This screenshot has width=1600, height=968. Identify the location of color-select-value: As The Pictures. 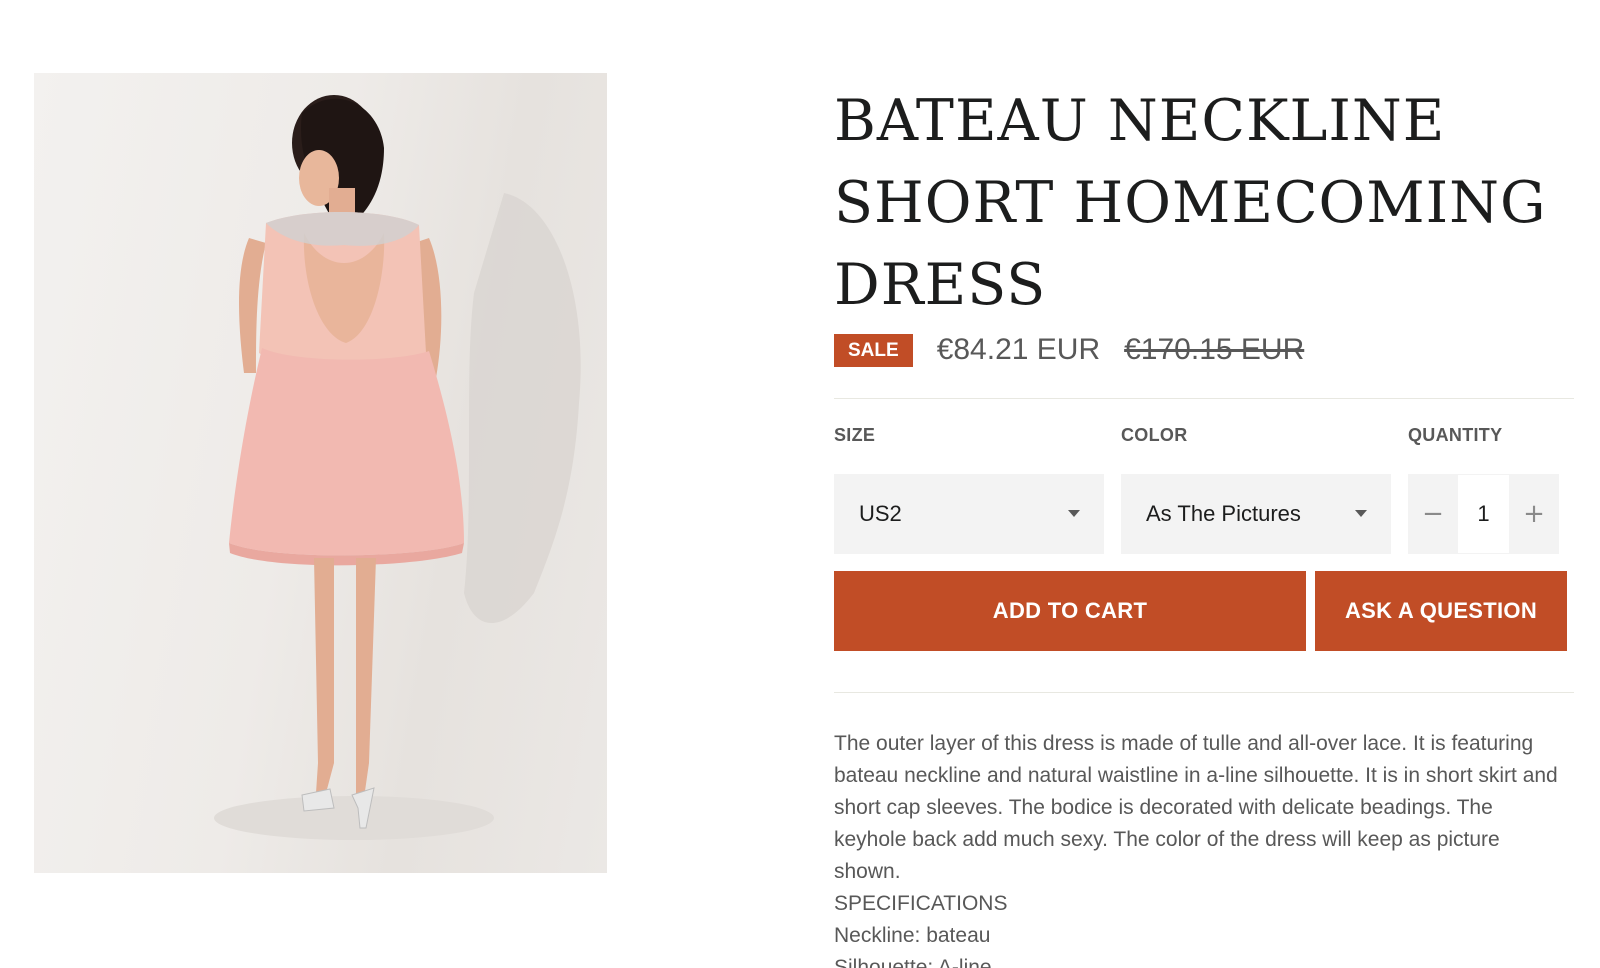
(1223, 513).